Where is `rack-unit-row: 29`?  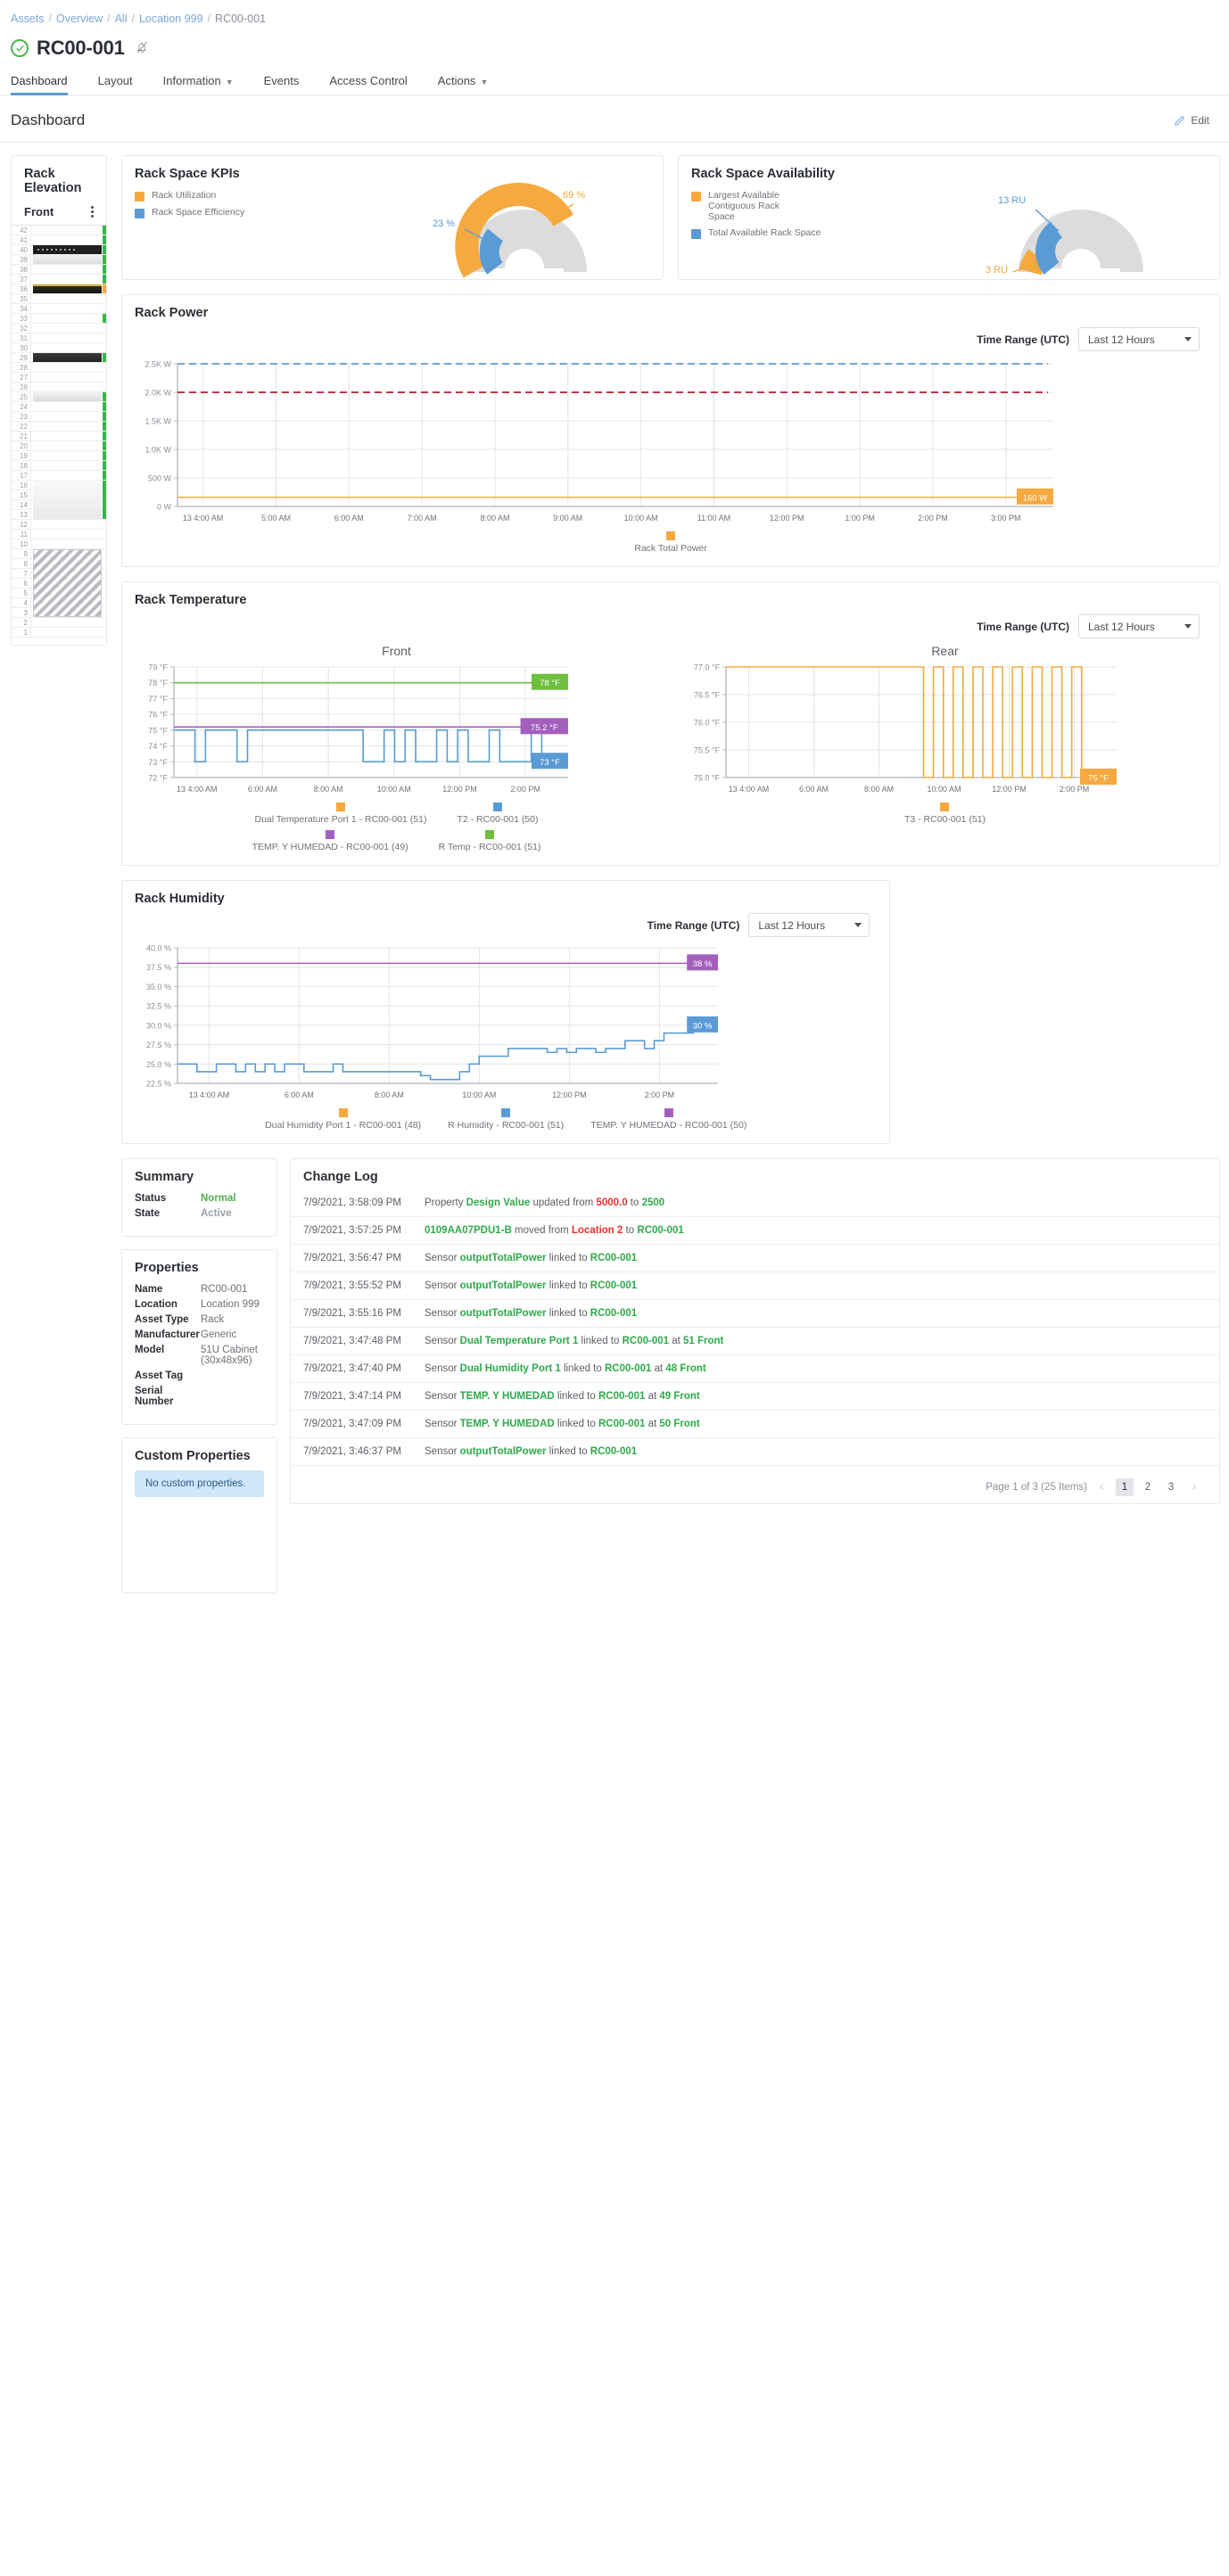 rack-unit-row: 29 is located at coordinates (59, 358).